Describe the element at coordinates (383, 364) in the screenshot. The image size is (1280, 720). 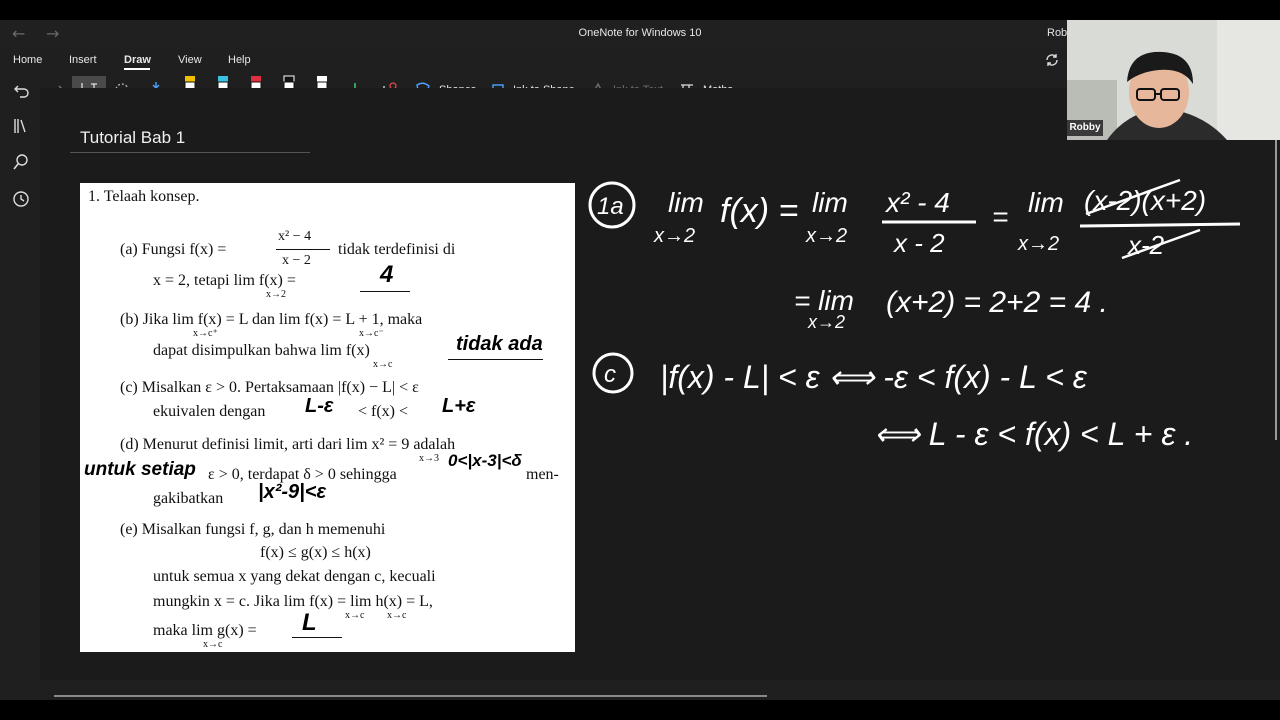
I see `doc-item-b-2-sub: x→c` at that location.